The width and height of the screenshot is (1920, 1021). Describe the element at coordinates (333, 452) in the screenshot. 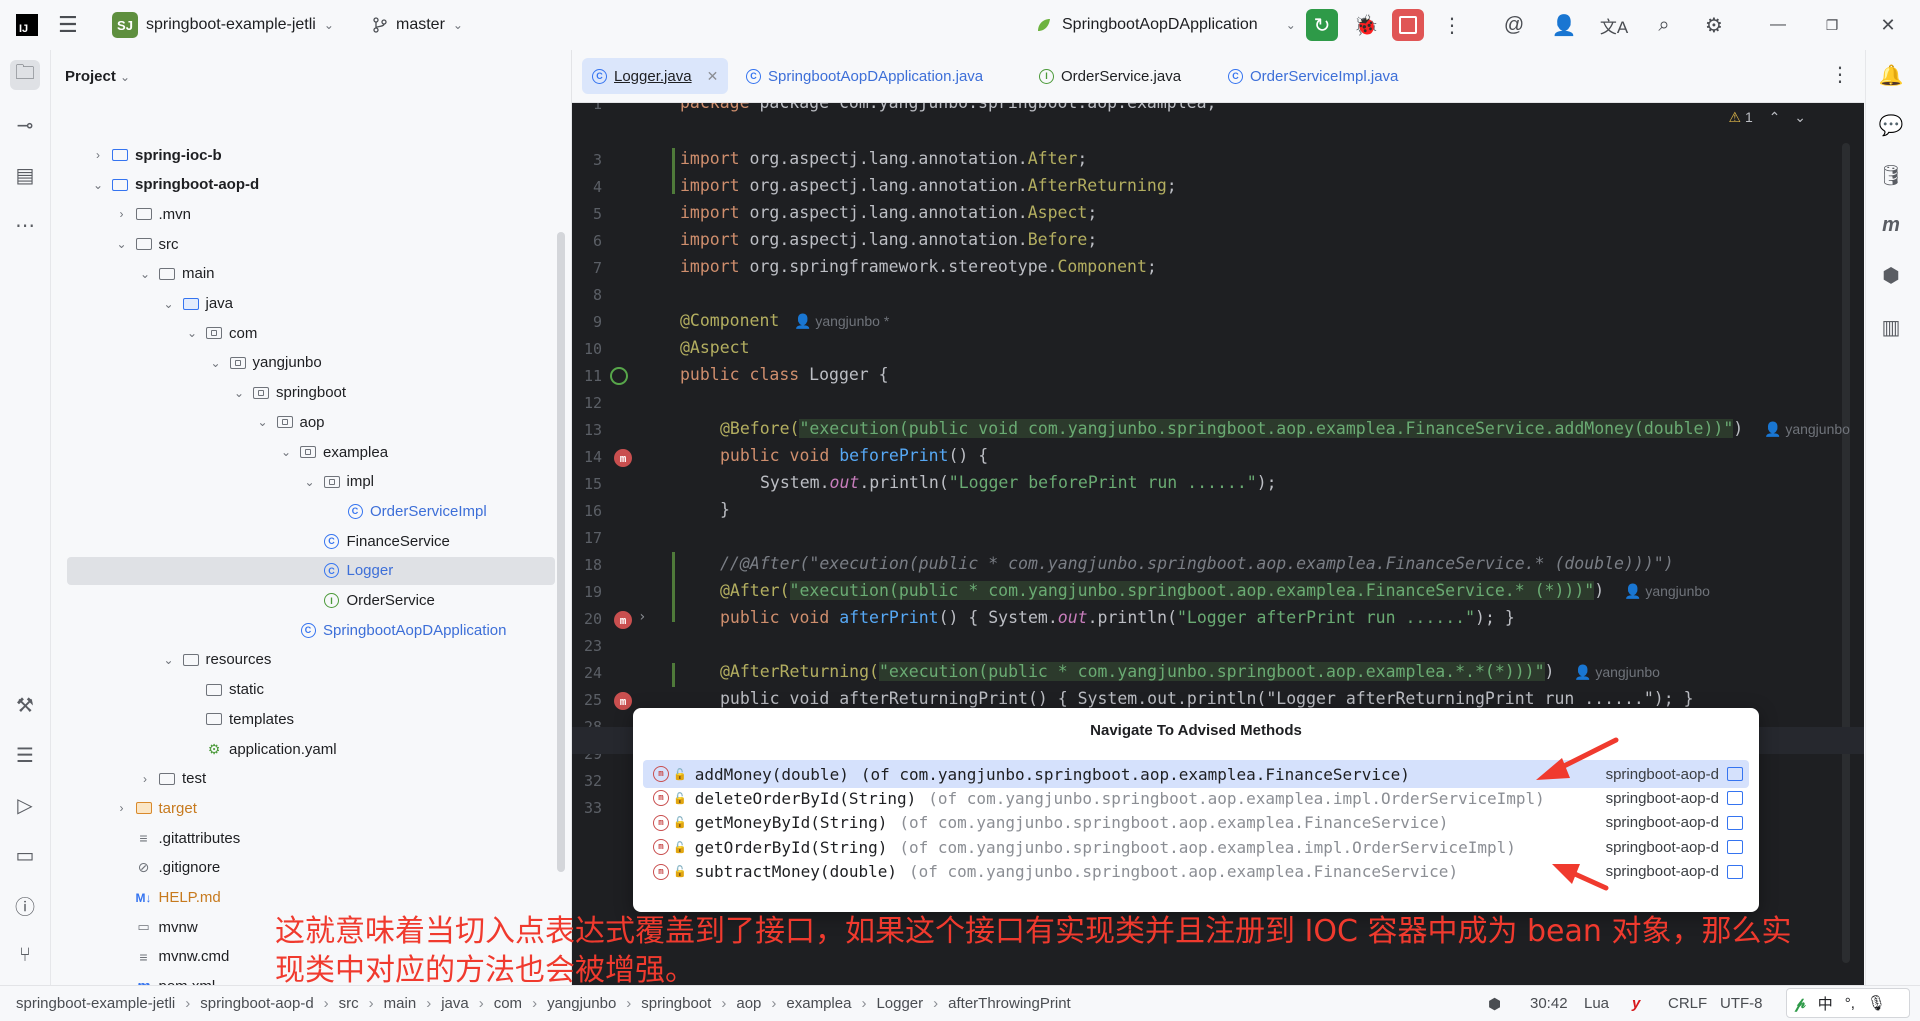

I see `tree-item: ⌄ examplea` at that location.